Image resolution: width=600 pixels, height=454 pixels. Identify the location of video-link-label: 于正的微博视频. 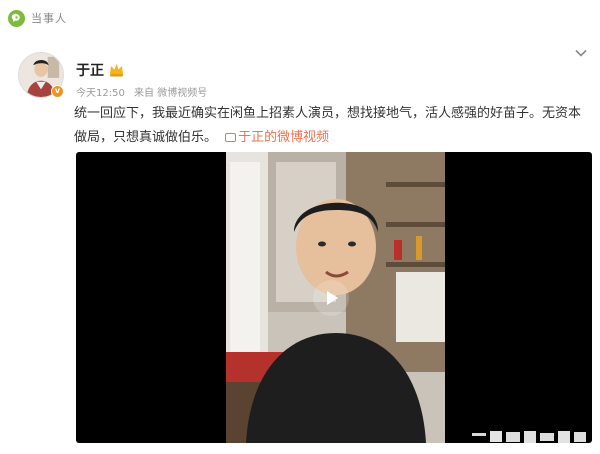
(284, 137).